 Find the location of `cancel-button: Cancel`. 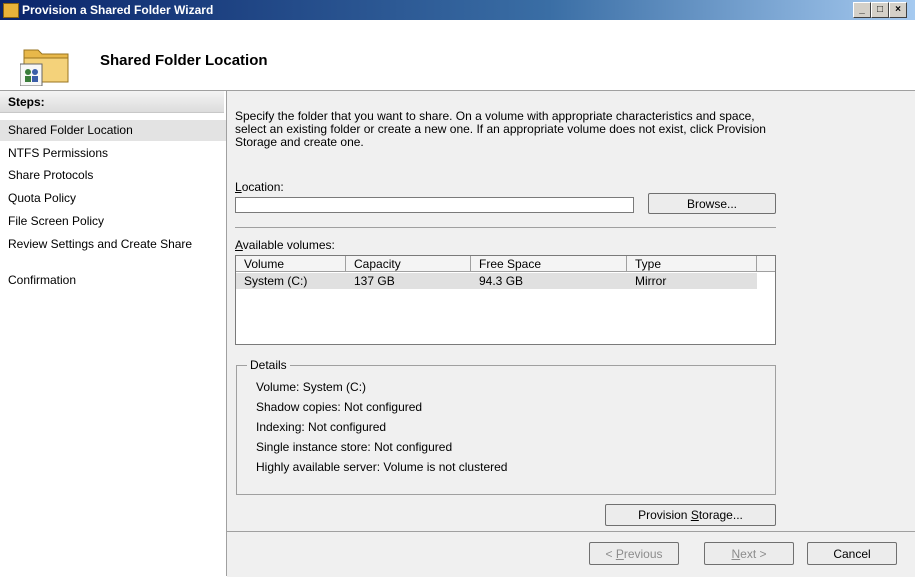

cancel-button: Cancel is located at coordinates (852, 553).